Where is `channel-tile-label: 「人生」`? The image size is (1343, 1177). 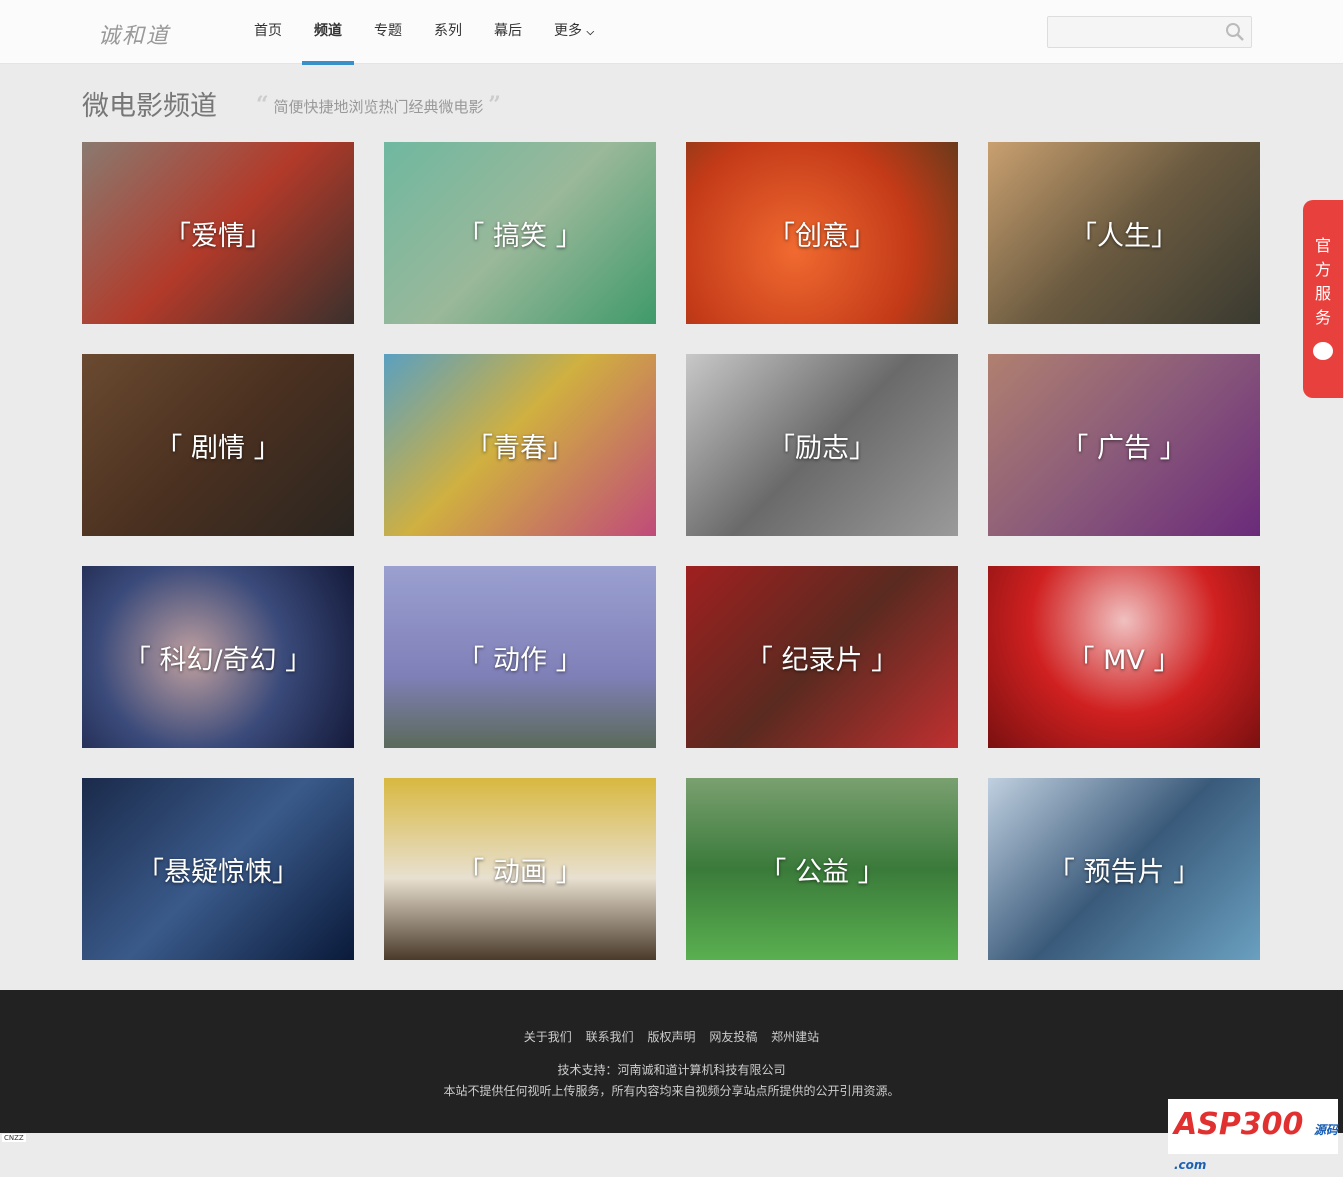
channel-tile-label: 「人生」 is located at coordinates (1124, 236).